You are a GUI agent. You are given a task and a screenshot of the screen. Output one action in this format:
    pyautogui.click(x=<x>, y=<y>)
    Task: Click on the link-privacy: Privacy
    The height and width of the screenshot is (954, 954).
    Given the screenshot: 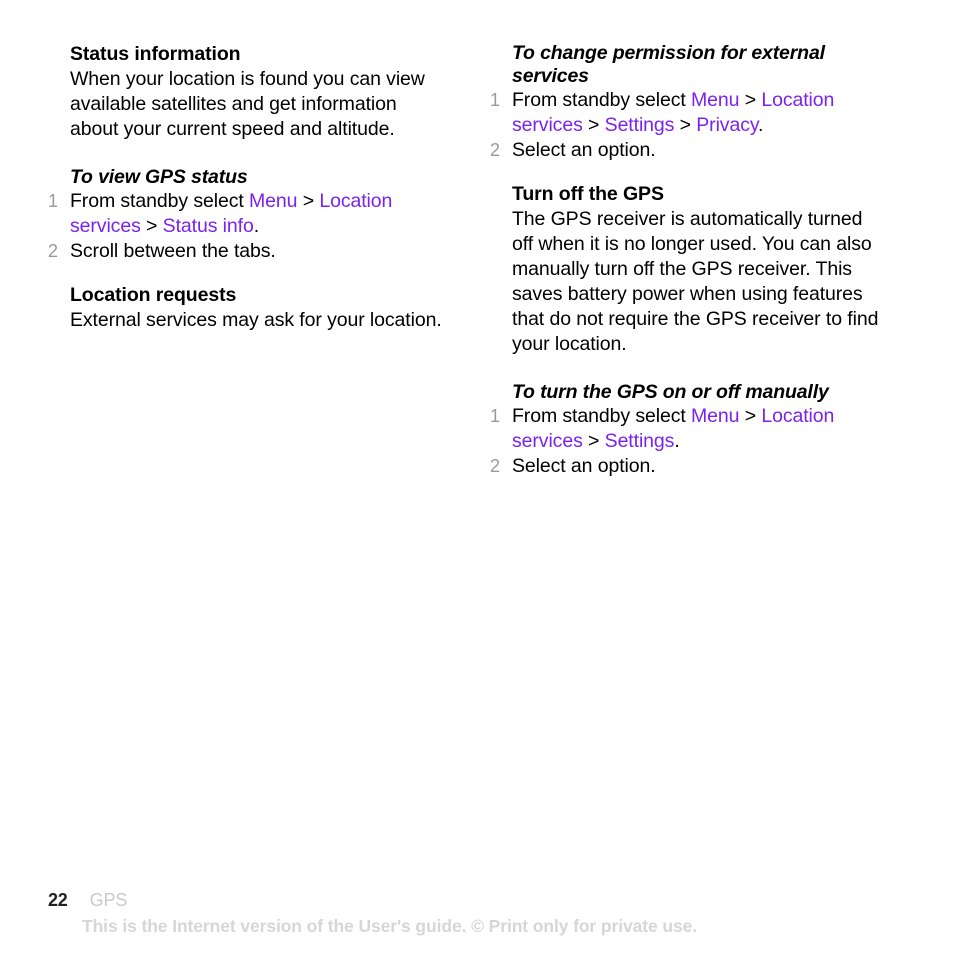 What is the action you would take?
    pyautogui.click(x=727, y=125)
    